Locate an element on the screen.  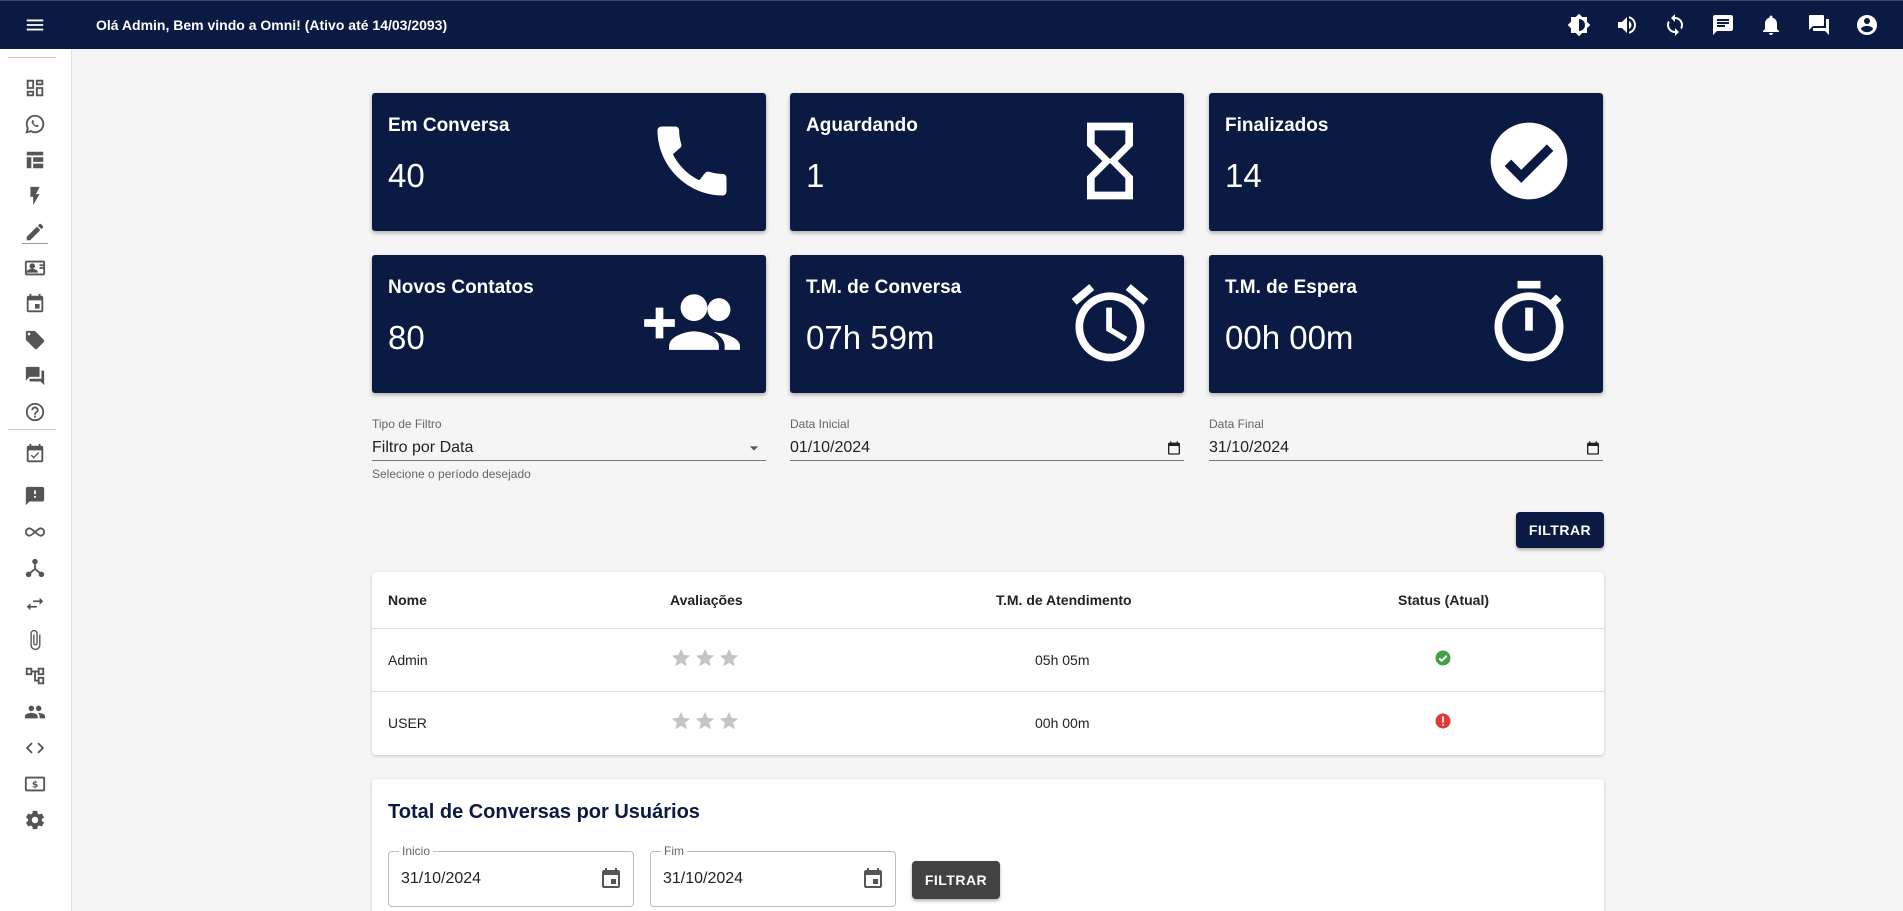
table-row: USER 00h 00m is located at coordinates (988, 723).